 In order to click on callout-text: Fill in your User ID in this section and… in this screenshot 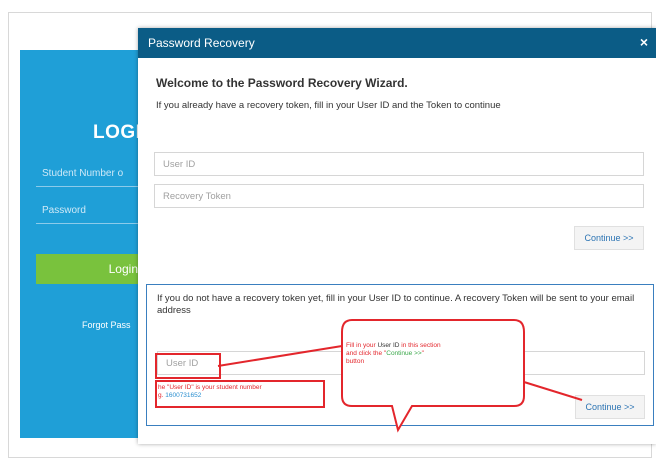, I will do `click(431, 354)`.